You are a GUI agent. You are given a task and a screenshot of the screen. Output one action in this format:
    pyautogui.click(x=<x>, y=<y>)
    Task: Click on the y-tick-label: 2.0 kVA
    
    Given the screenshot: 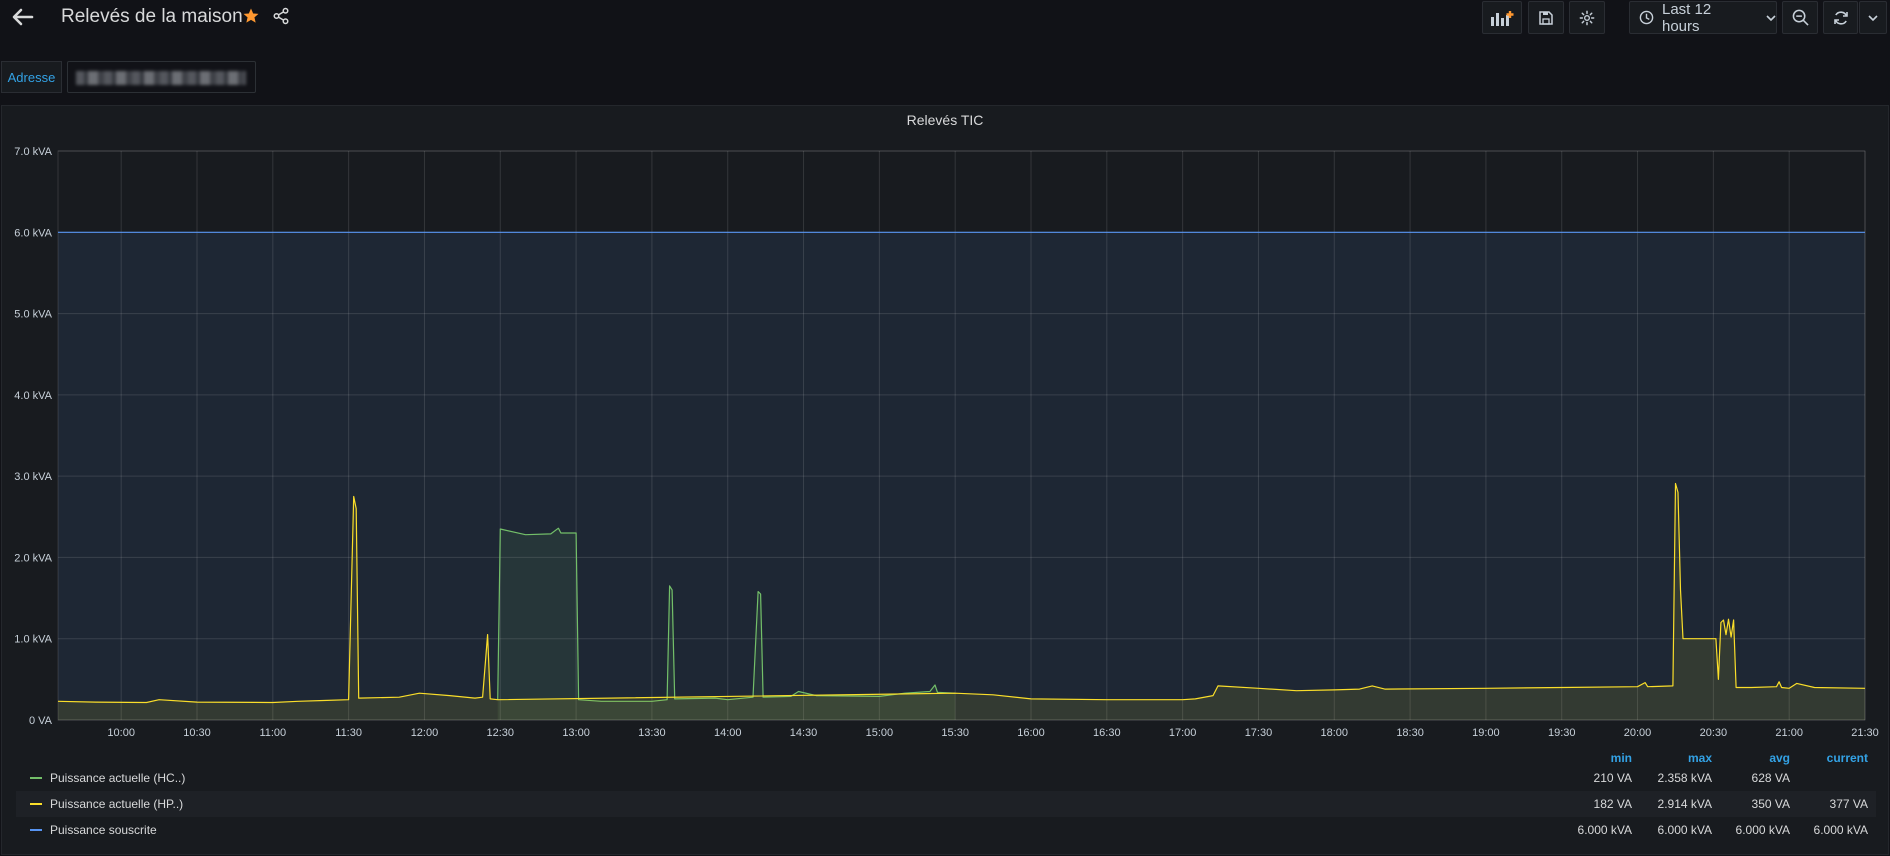 What is the action you would take?
    pyautogui.click(x=33, y=558)
    